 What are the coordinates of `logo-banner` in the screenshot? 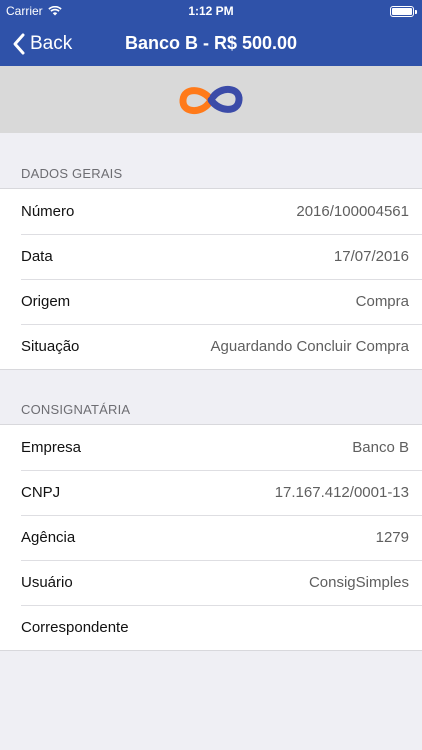 It's located at (211, 99).